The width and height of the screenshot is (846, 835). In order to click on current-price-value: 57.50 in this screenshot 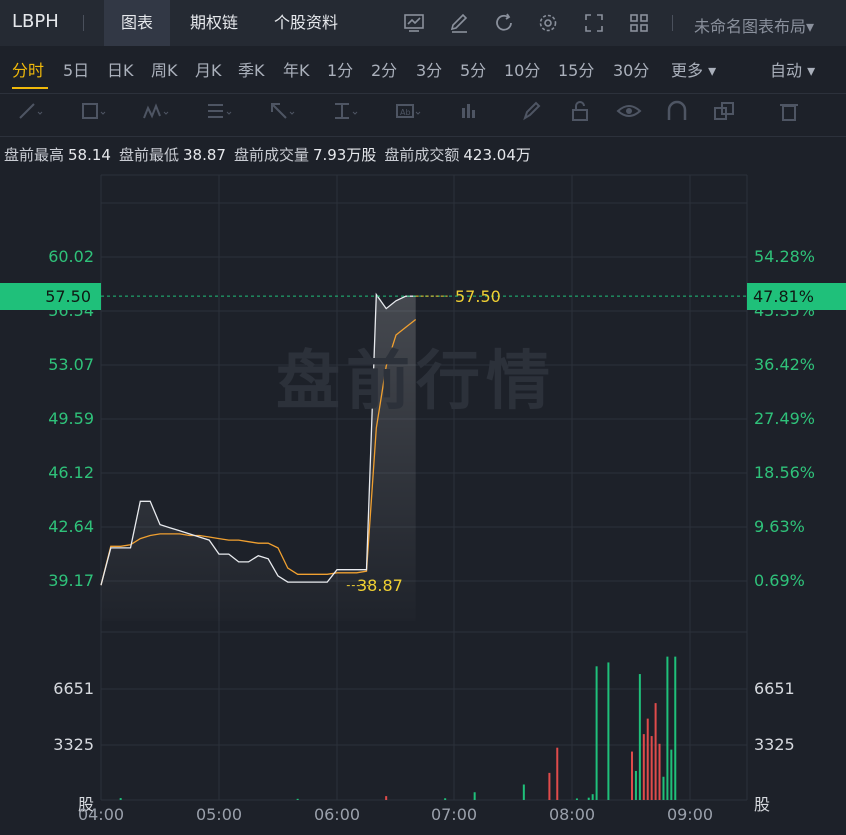, I will do `click(68, 296)`.